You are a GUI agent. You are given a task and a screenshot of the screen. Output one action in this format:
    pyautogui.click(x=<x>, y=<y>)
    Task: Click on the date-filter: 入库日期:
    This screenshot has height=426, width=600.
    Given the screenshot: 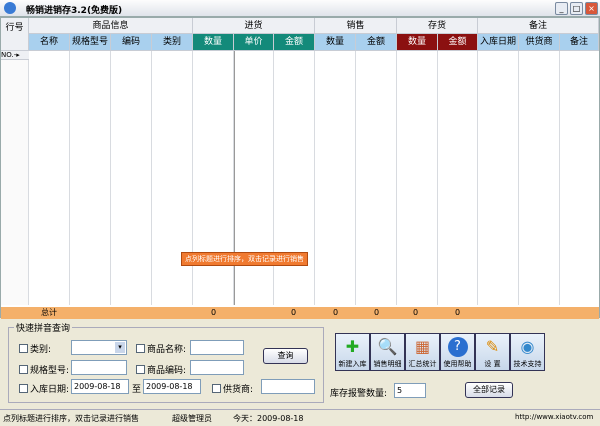 What is the action you would take?
    pyautogui.click(x=44, y=388)
    